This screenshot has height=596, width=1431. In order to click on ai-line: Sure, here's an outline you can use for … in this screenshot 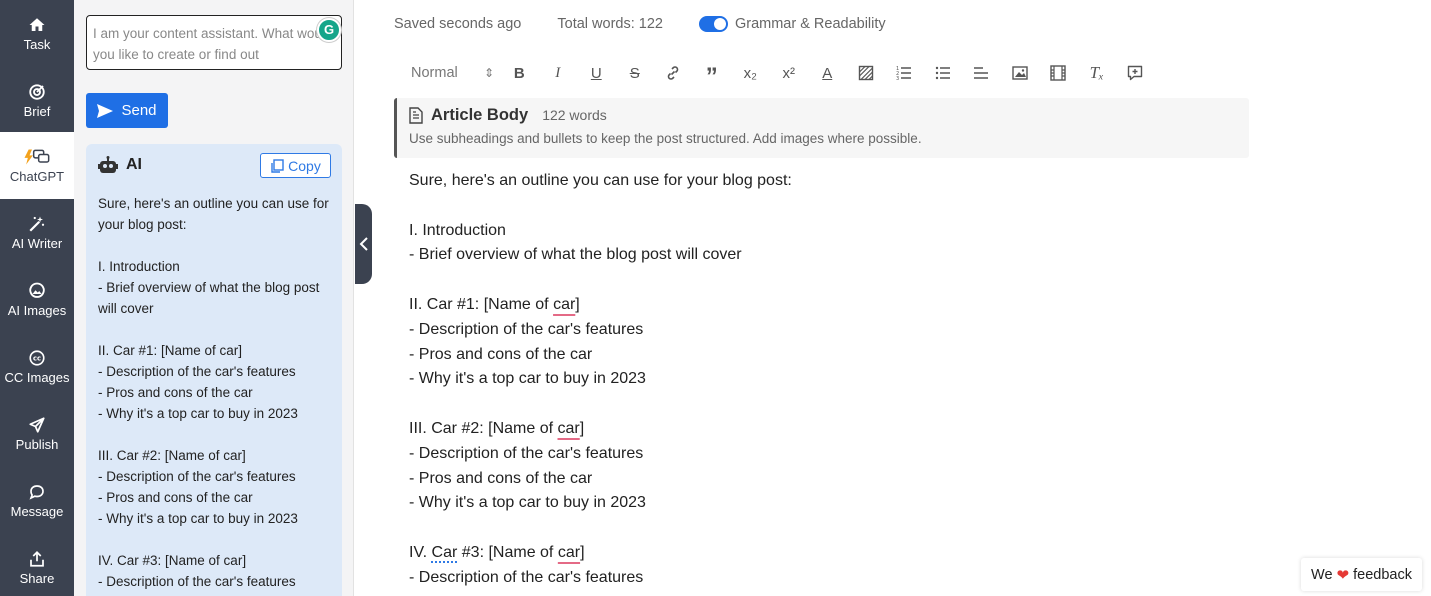, I will do `click(213, 214)`.